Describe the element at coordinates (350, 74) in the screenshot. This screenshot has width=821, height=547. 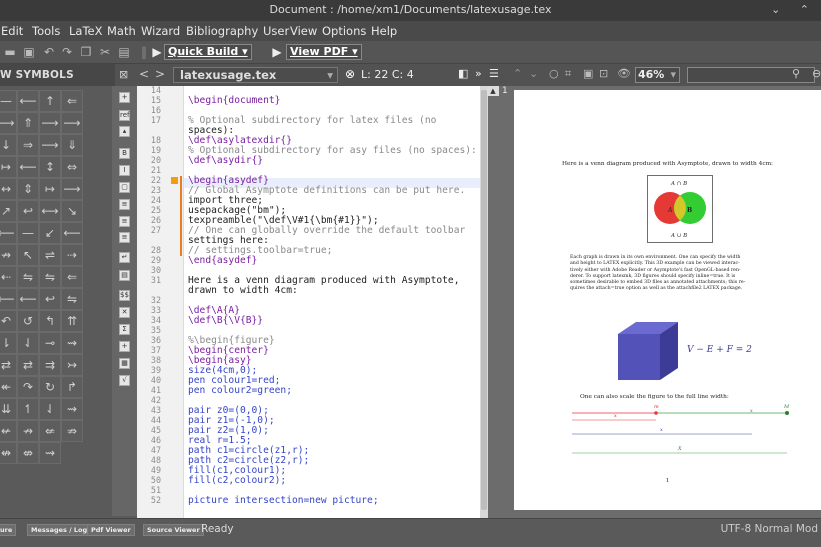
I see `close-doc-icon: ⊗` at that location.